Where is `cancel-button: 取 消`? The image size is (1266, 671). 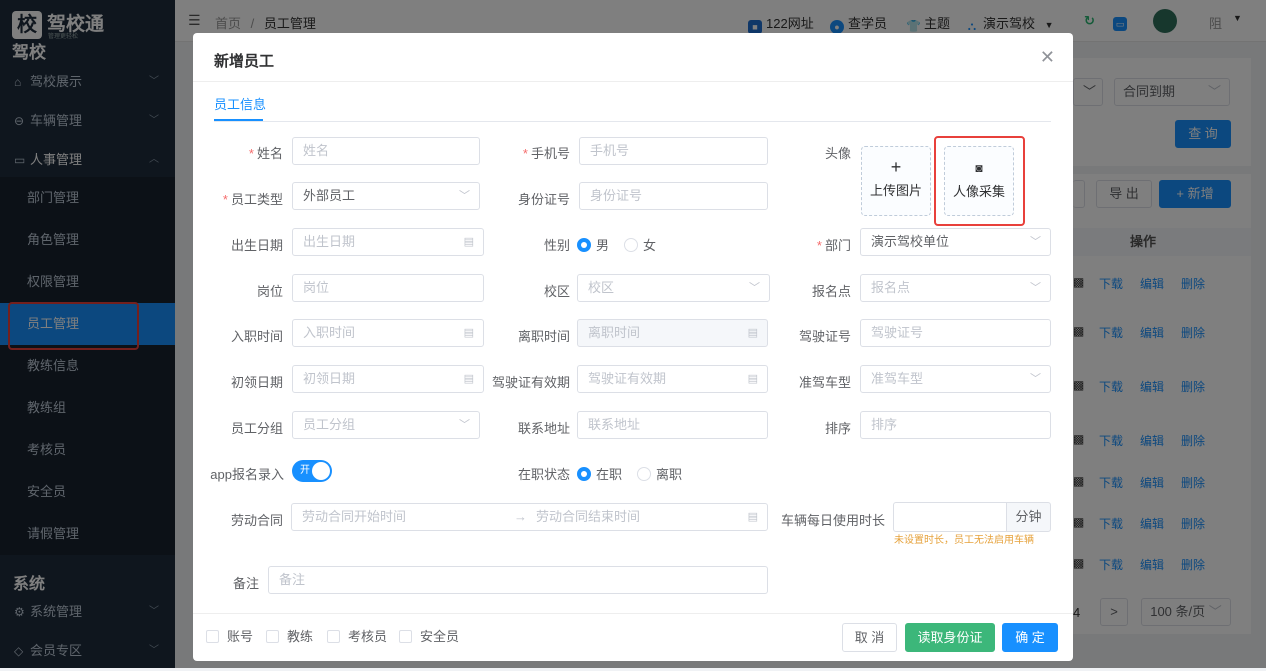
cancel-button: 取 消 is located at coordinates (869, 637).